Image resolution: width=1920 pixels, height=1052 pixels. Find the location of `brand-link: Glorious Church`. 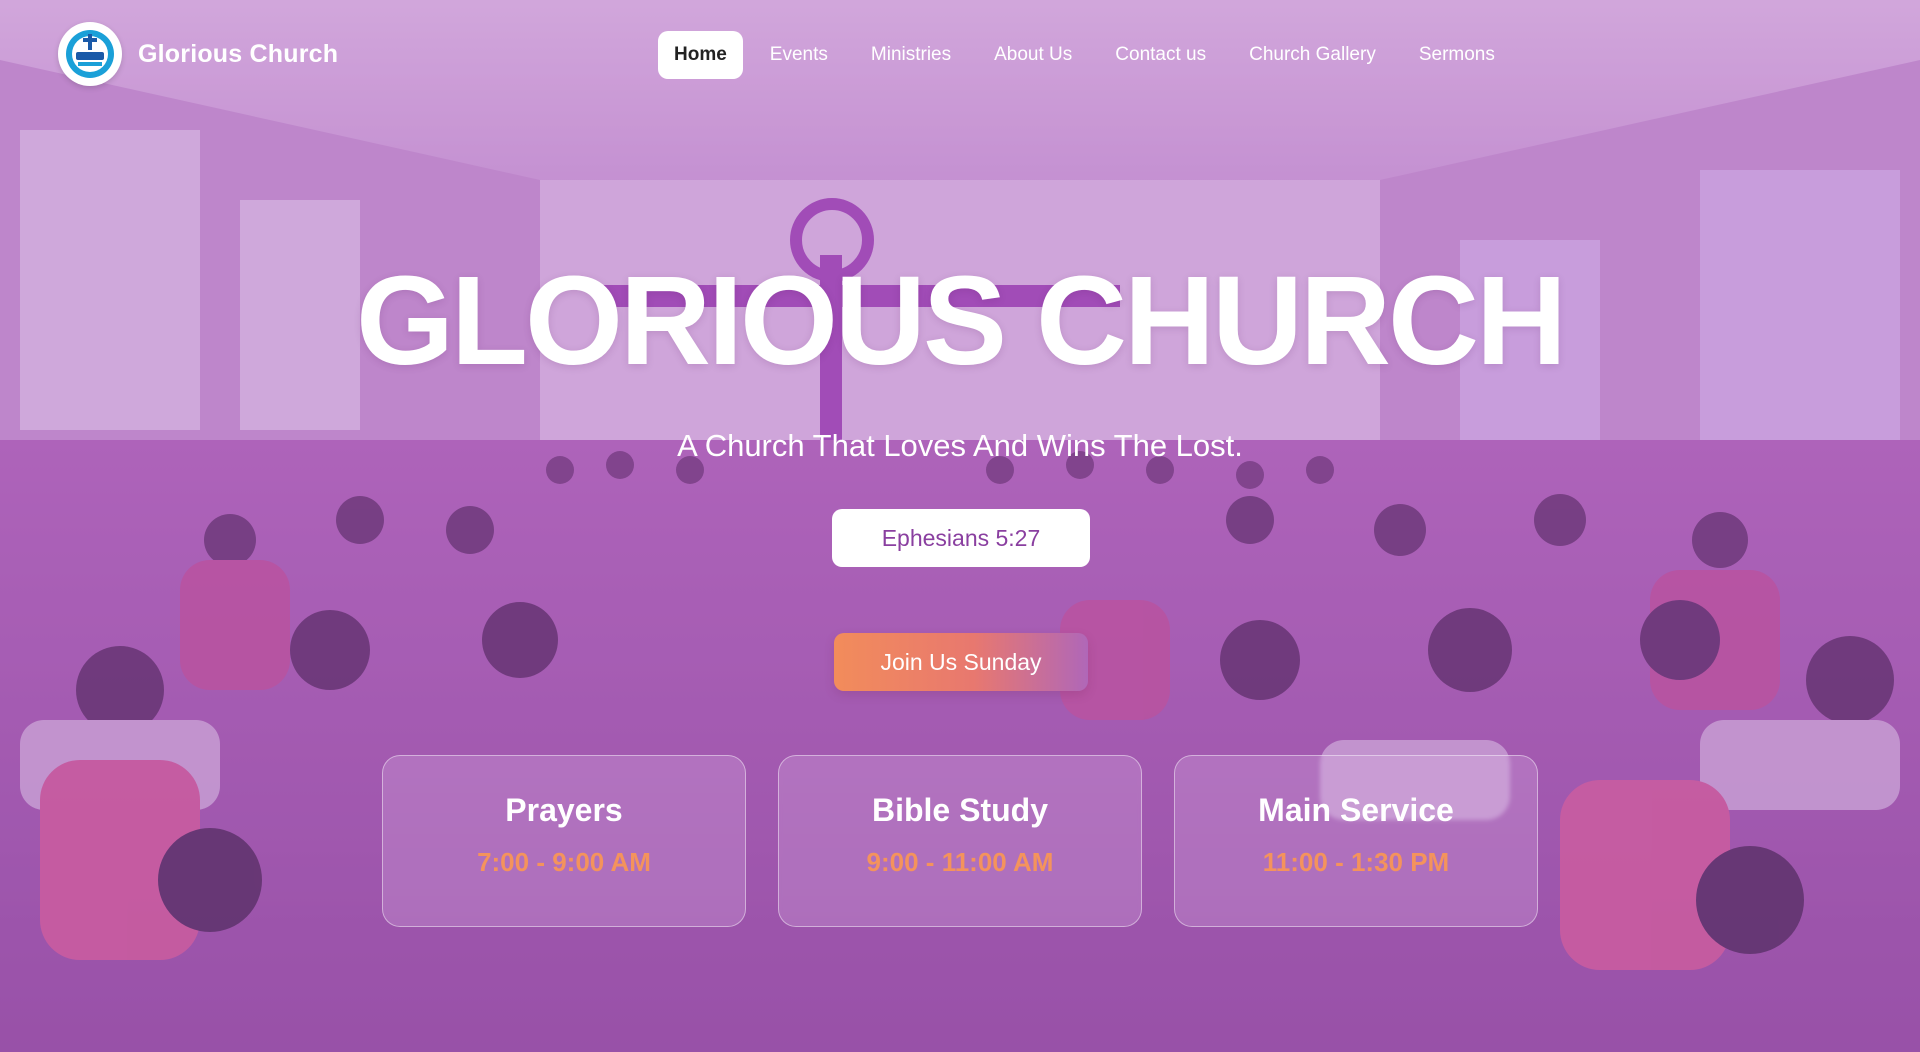

brand-link: Glorious Church is located at coordinates (198, 54).